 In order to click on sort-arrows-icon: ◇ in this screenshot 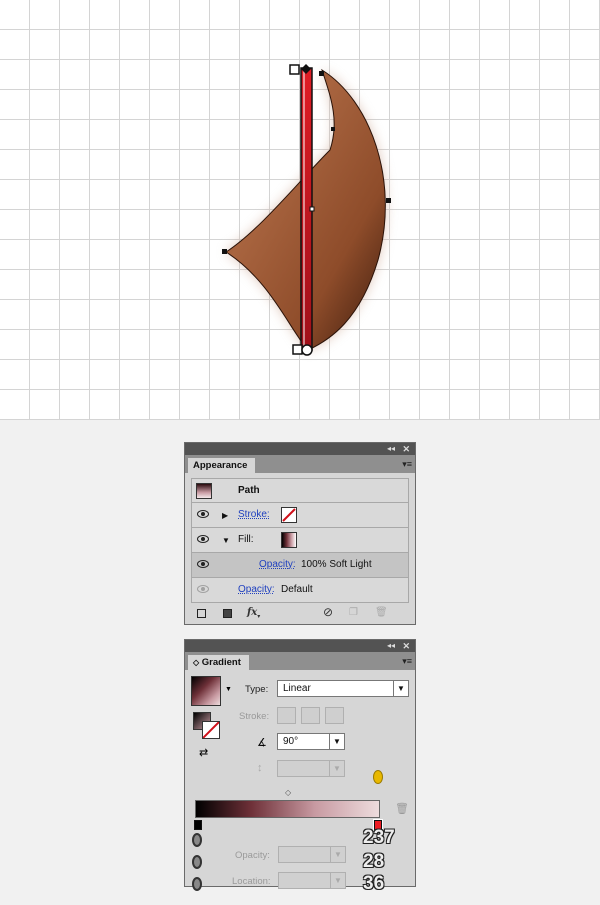, I will do `click(196, 662)`.